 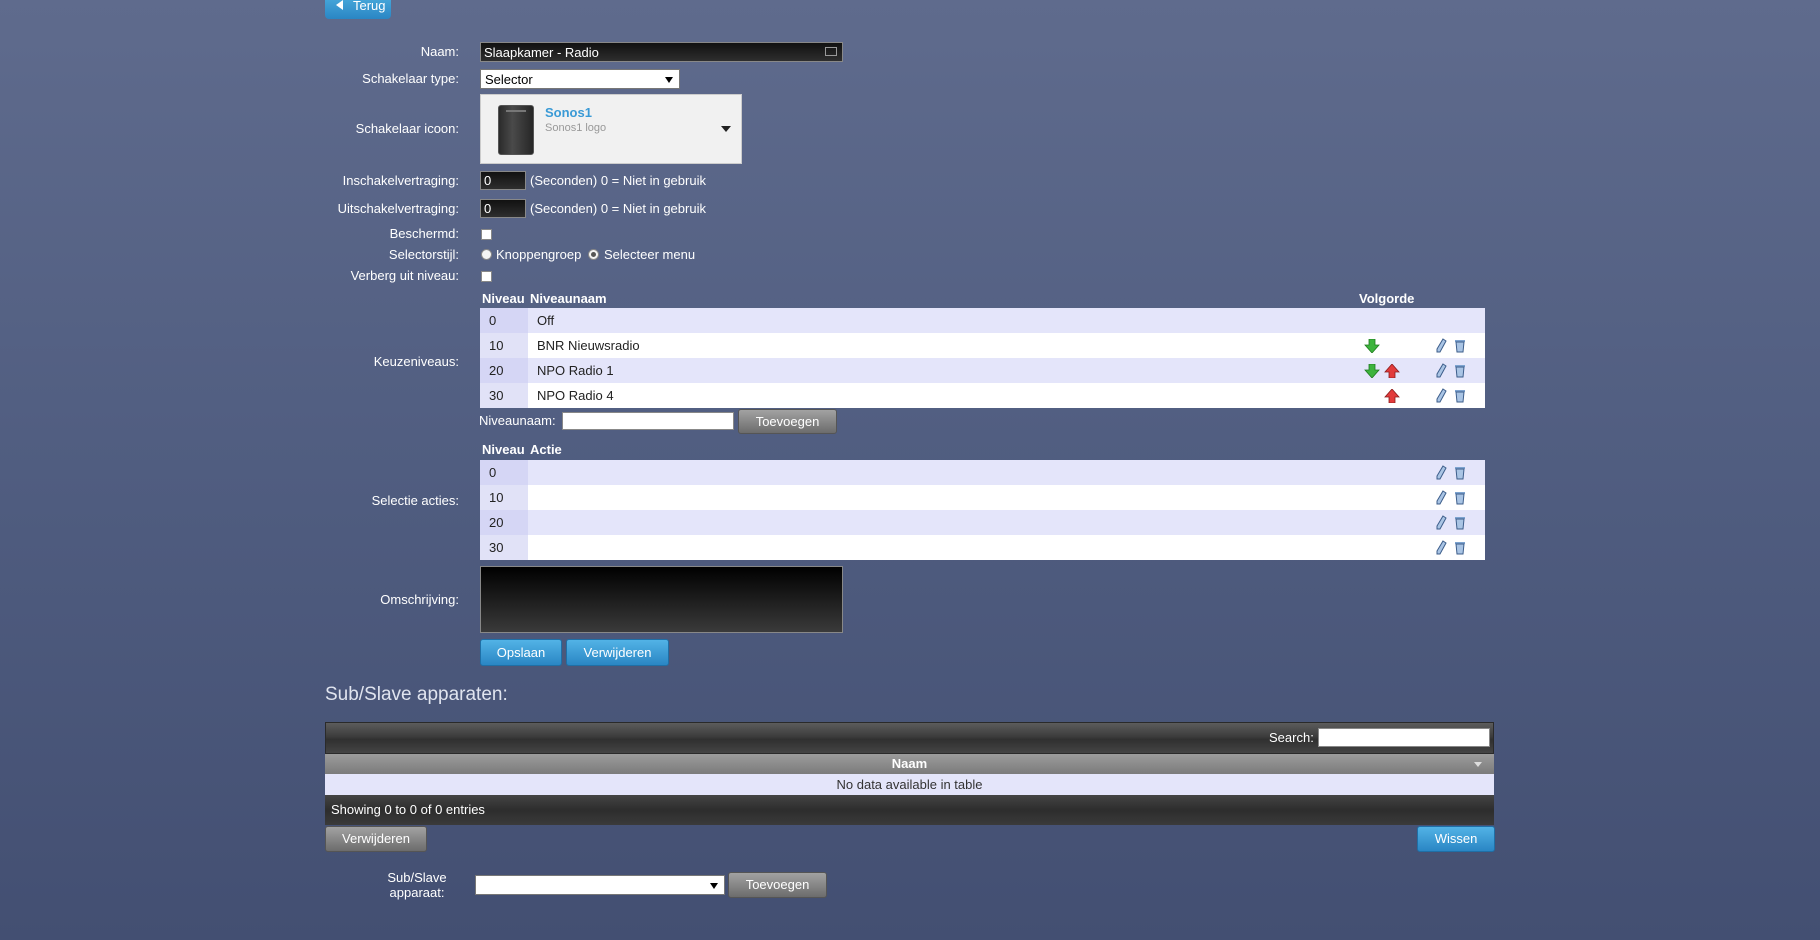 I want to click on sub-delete-button: Verwijderen, so click(x=376, y=839).